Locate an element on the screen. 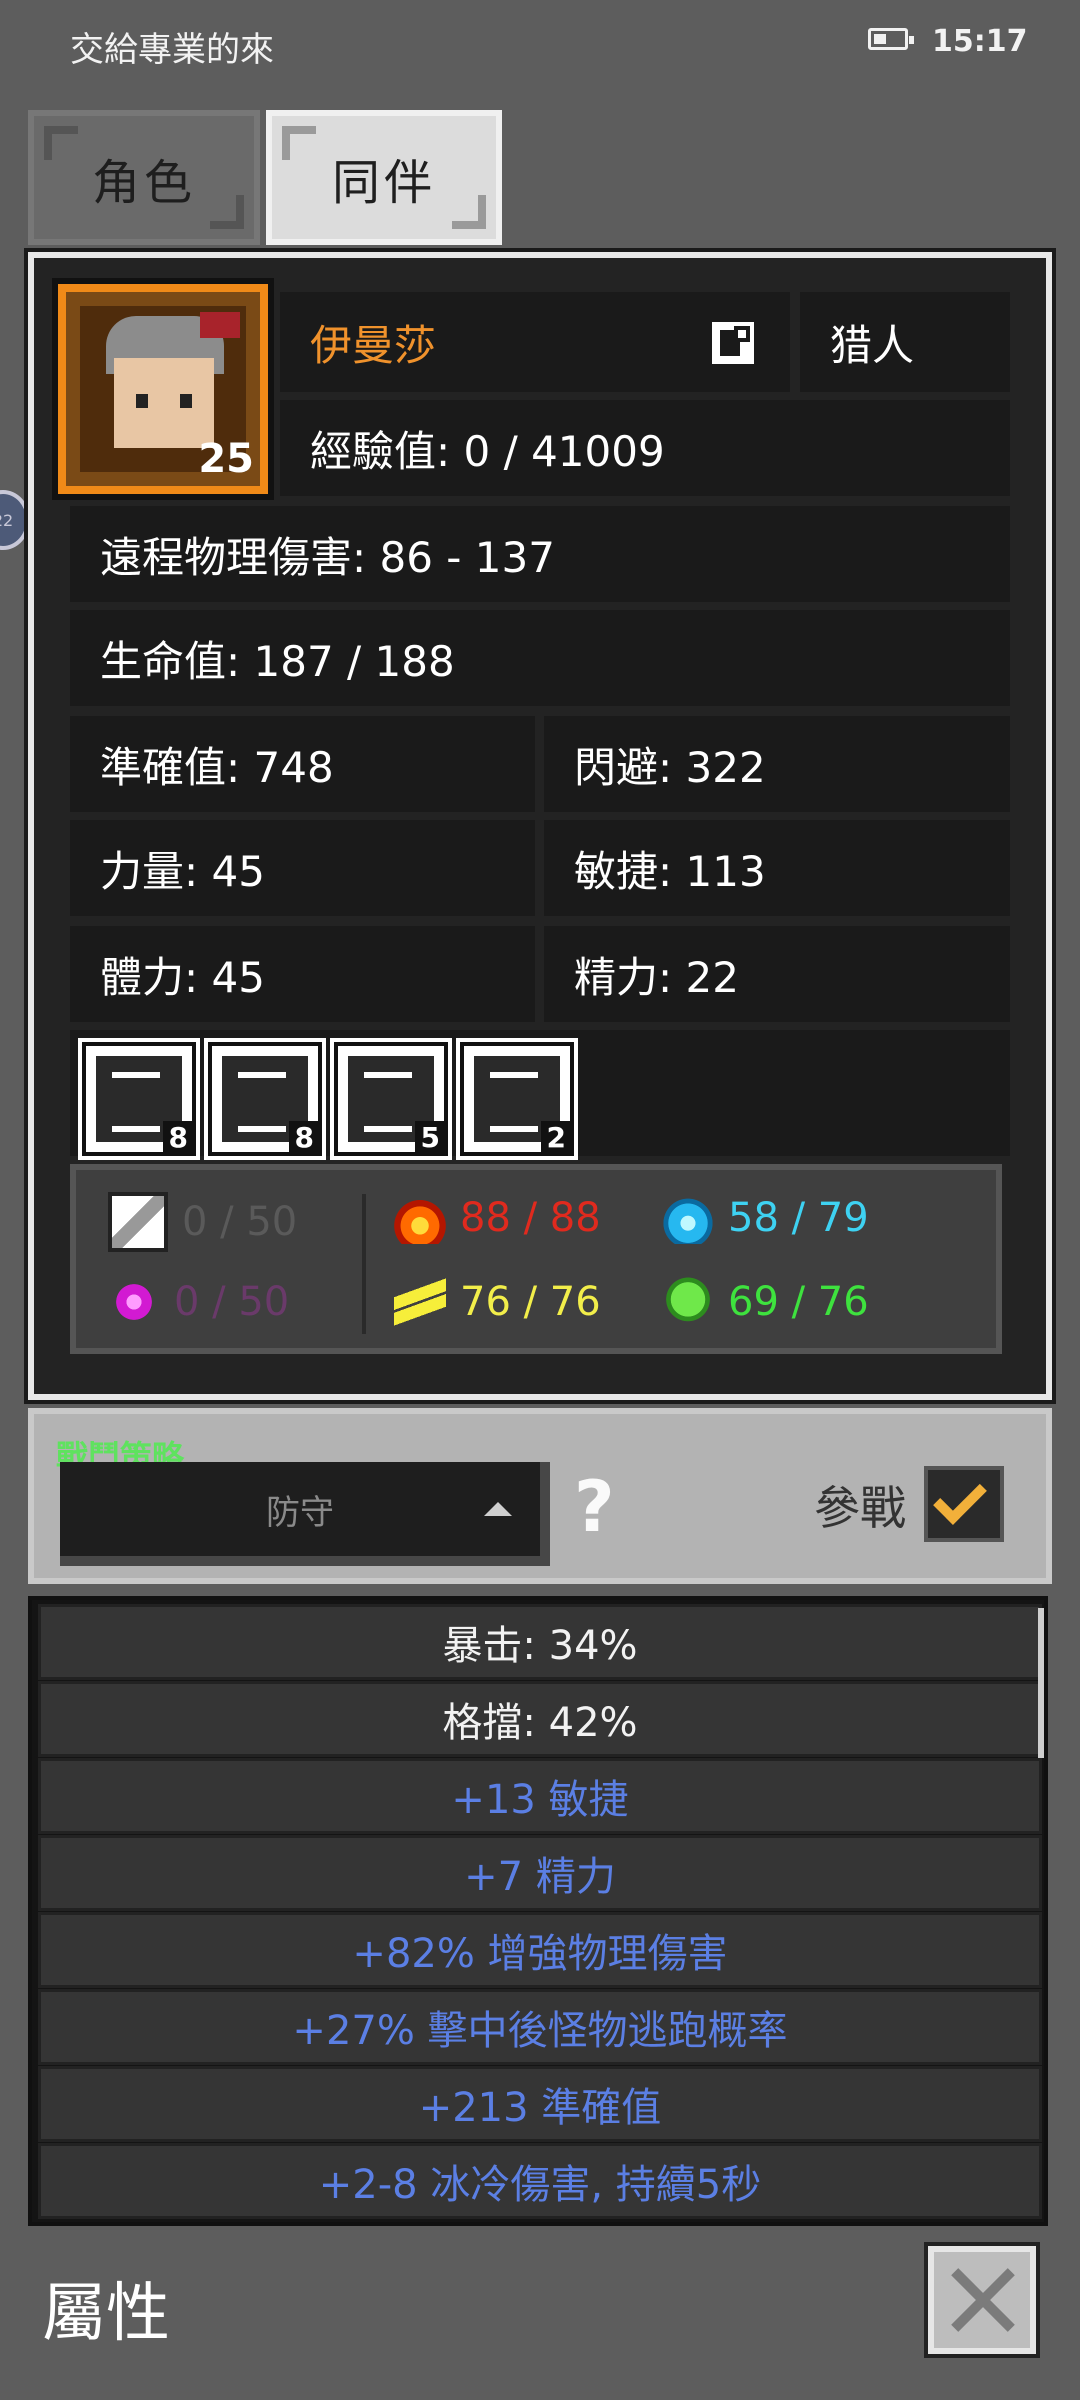 This screenshot has width=1080, height=2400. resist-water-value: 58 / 79 is located at coordinates (798, 1218).